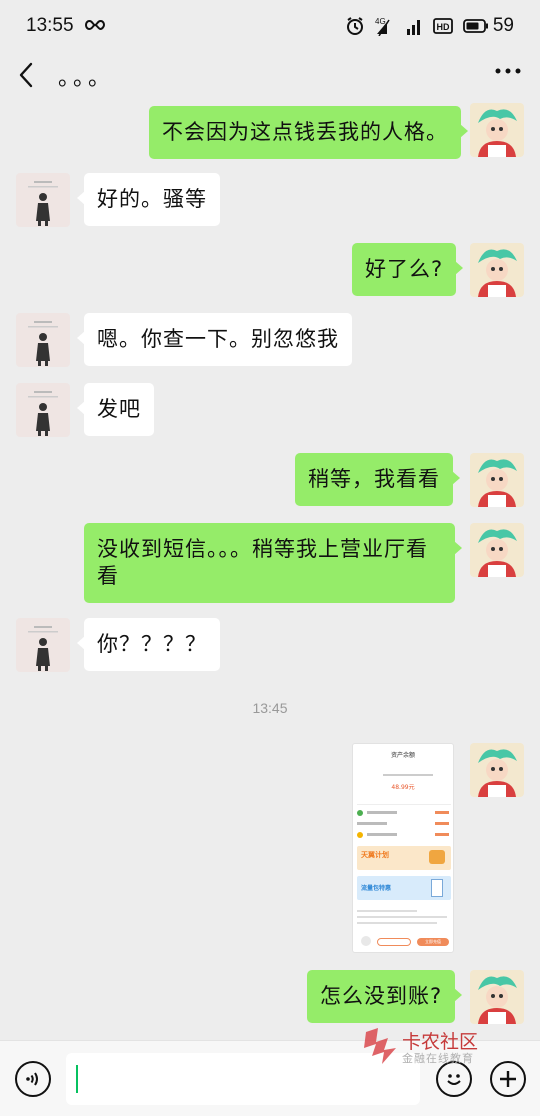 This screenshot has width=540, height=1116. I want to click on svg-text: 4G, so click(380, 21).